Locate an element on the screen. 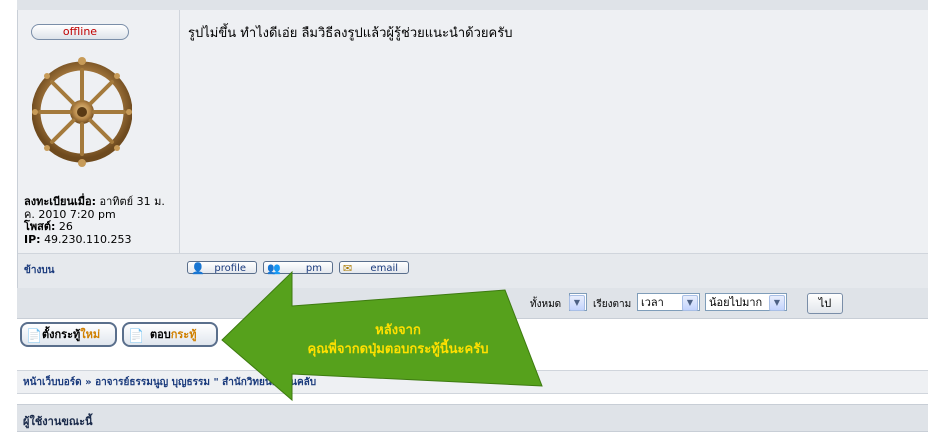  annotation-line1: หลังจาก is located at coordinates (398, 330).